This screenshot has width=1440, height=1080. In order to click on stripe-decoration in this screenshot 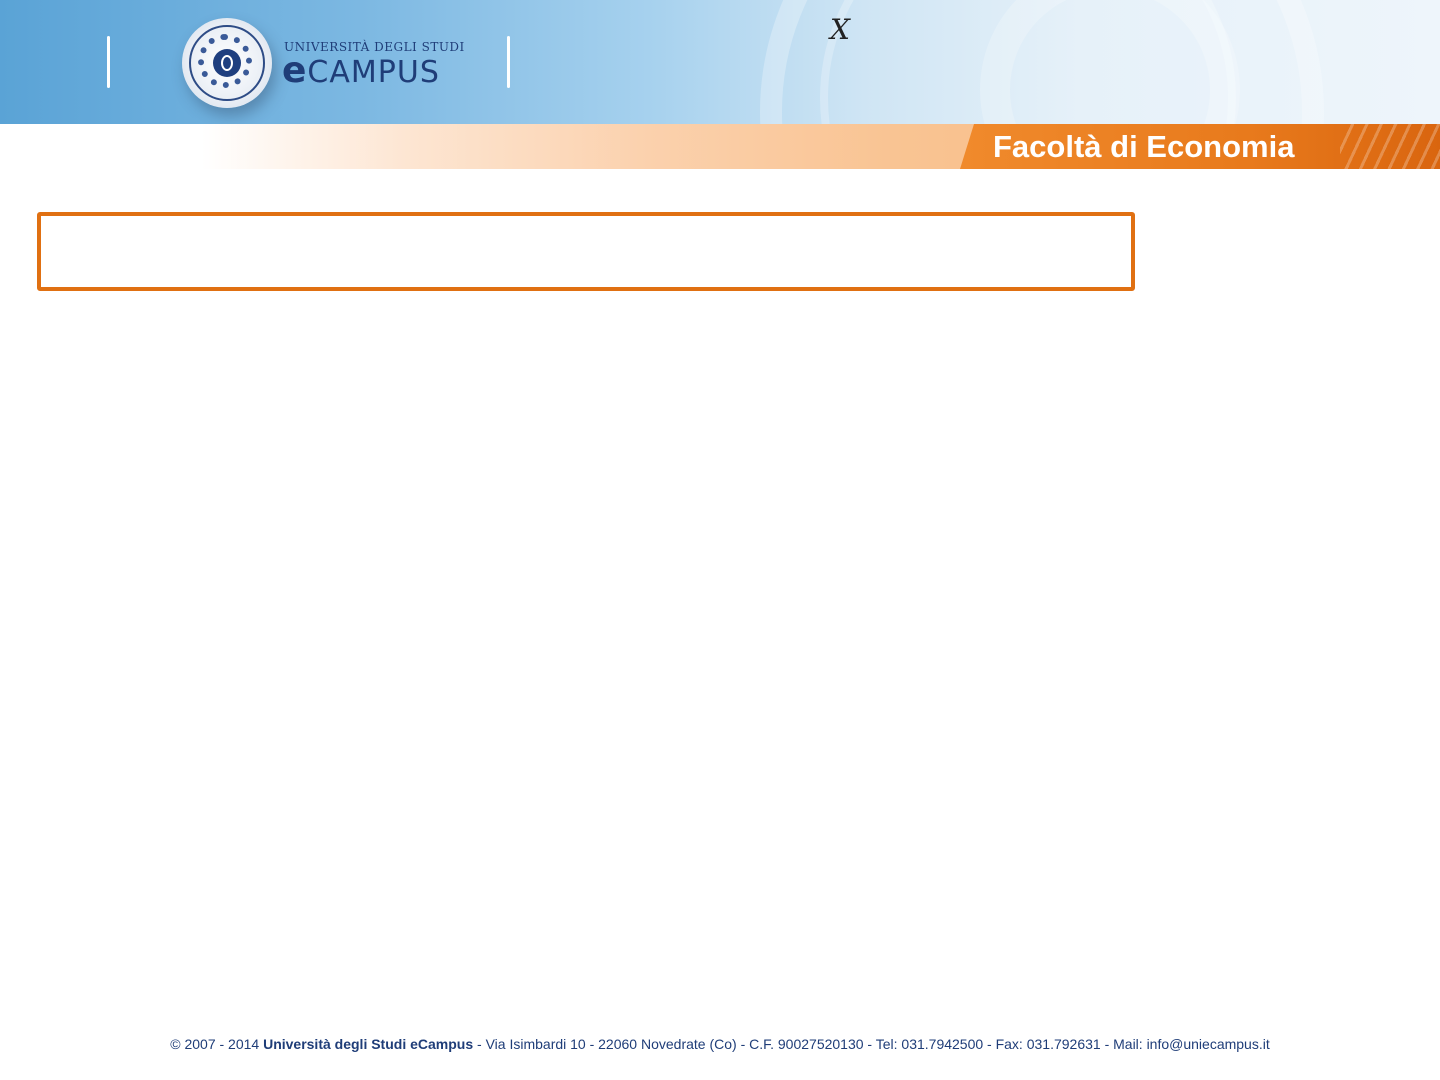, I will do `click(1390, 146)`.